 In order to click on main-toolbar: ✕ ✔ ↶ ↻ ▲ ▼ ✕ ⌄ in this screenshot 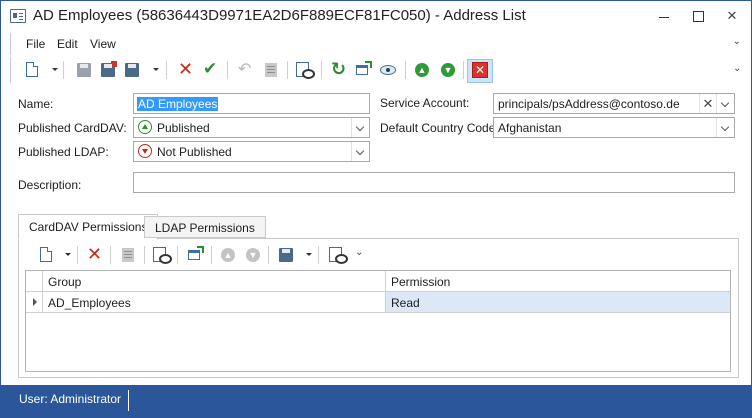, I will do `click(376, 70)`.